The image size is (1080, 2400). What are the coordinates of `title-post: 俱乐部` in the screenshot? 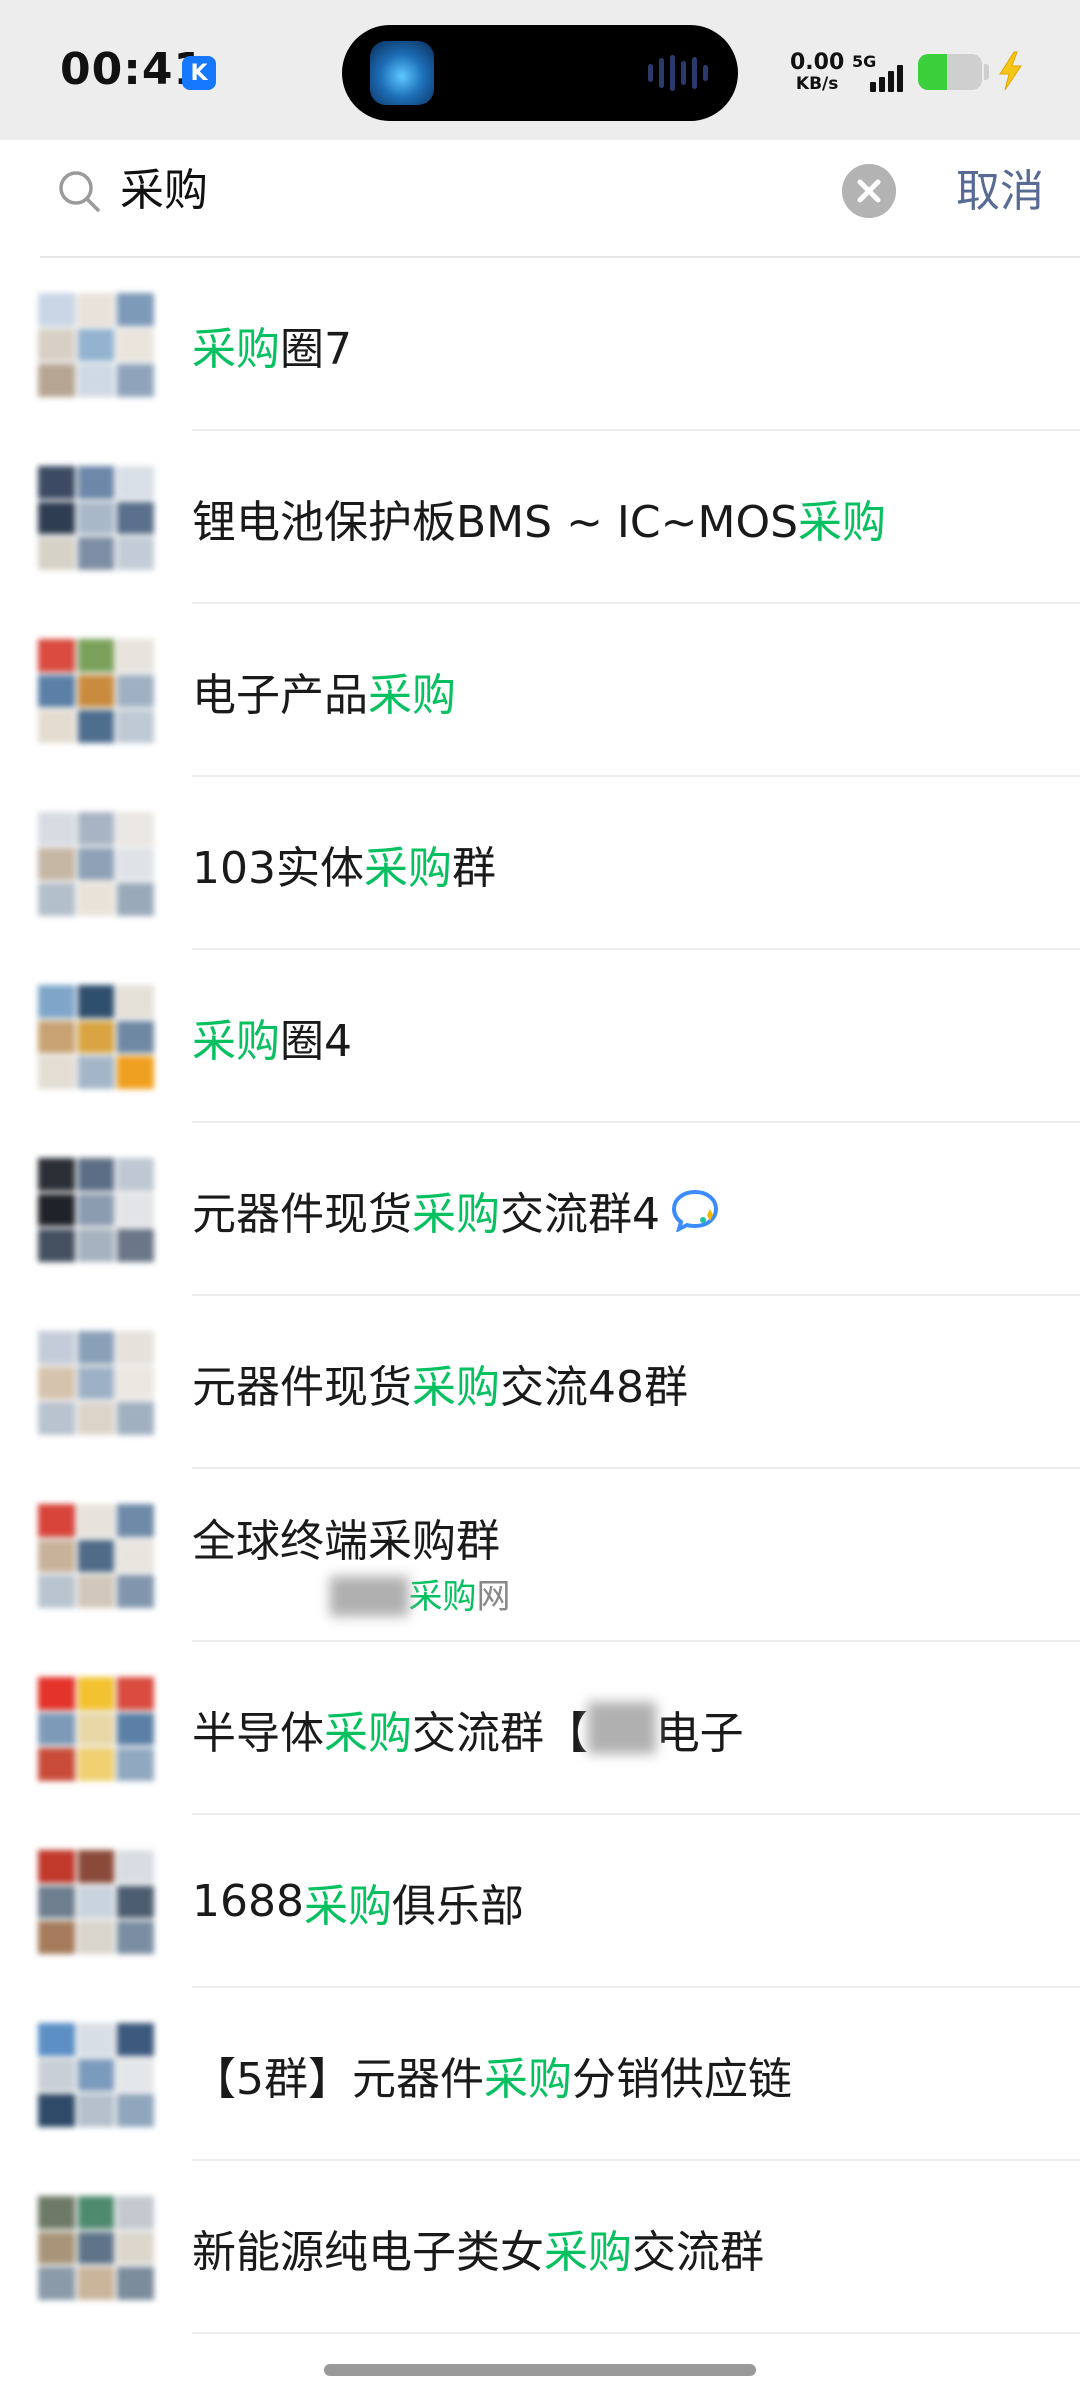 It's located at (457, 1906).